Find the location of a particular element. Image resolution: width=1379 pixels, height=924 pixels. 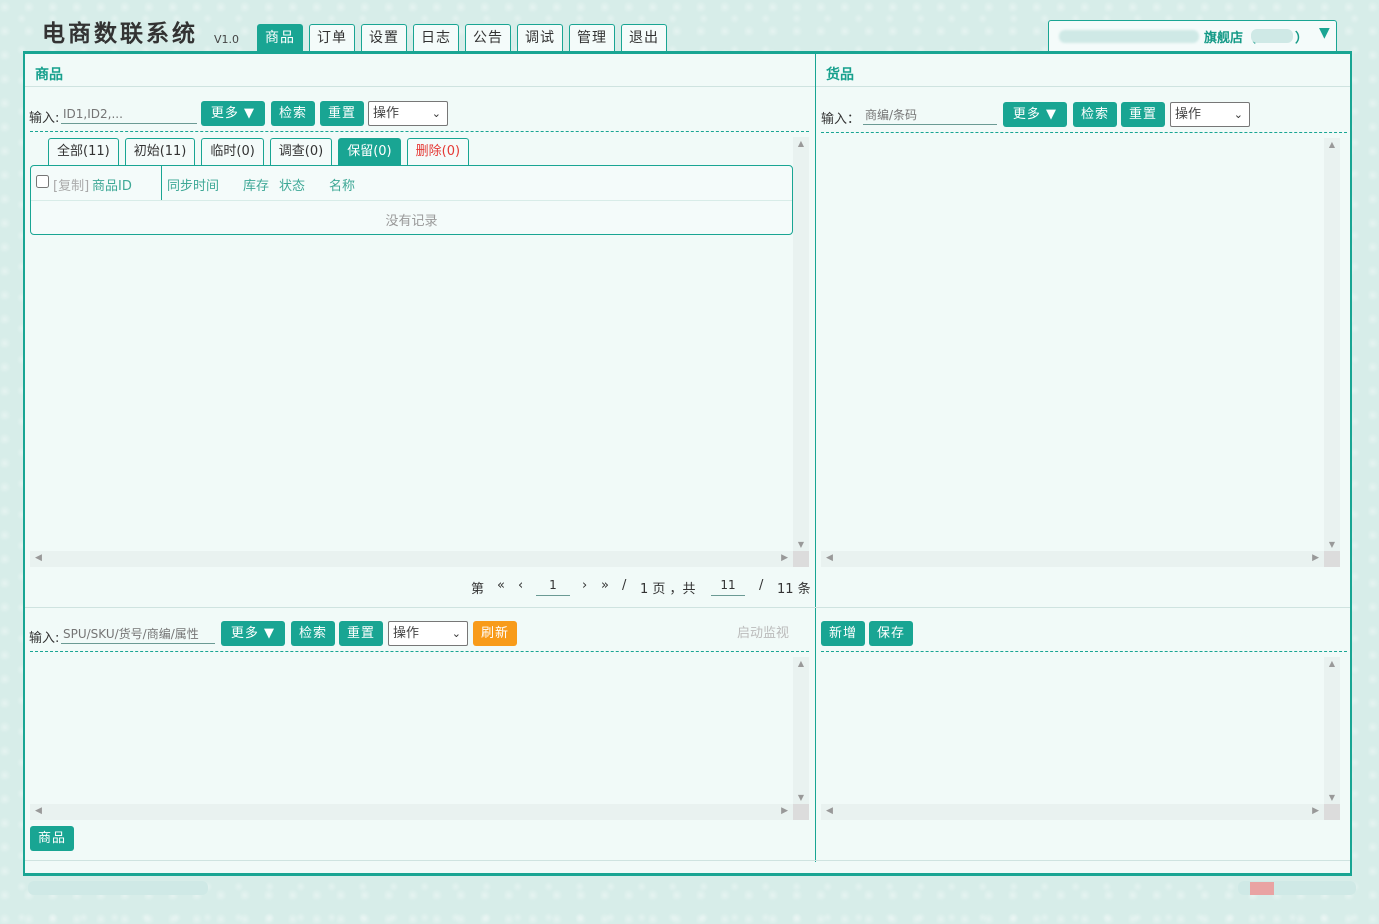

select-all-checkbox is located at coordinates (42, 181).